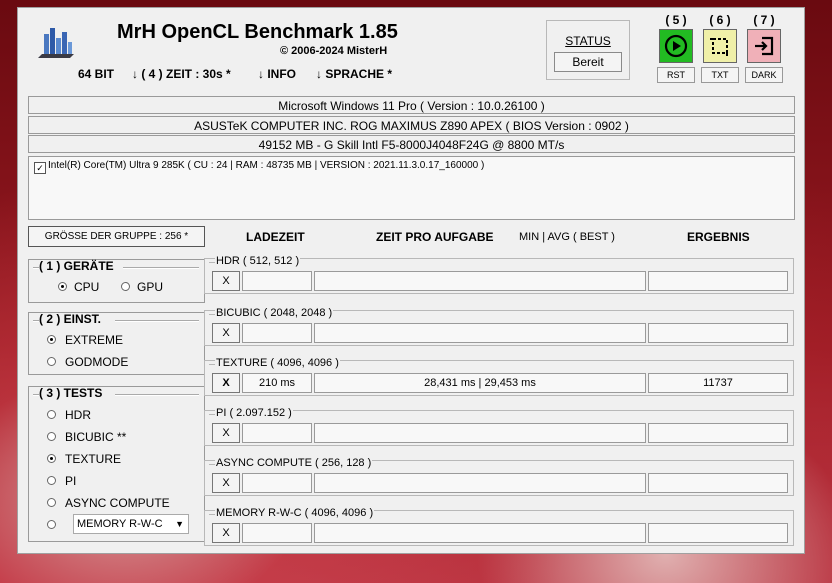 Image resolution: width=832 pixels, height=583 pixels. What do you see at coordinates (718, 383) in the screenshot?
I see `ergebnis-cell: 11737` at bounding box center [718, 383].